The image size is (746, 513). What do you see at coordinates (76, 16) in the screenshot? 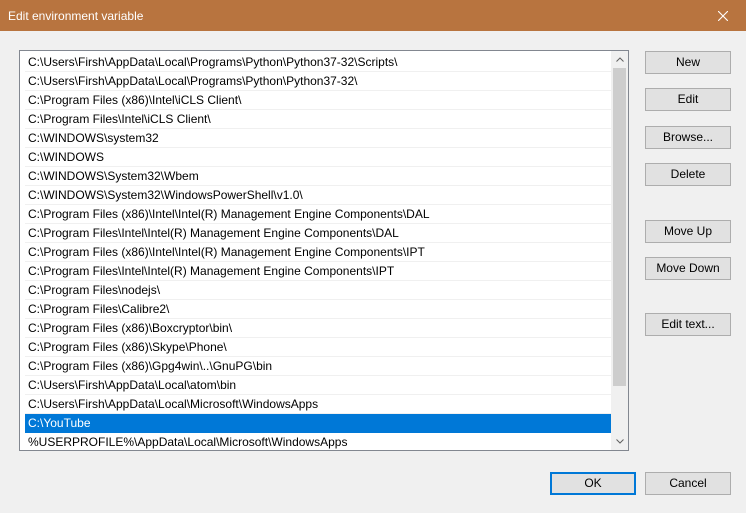
I see `window-title: Edit environment variable` at bounding box center [76, 16].